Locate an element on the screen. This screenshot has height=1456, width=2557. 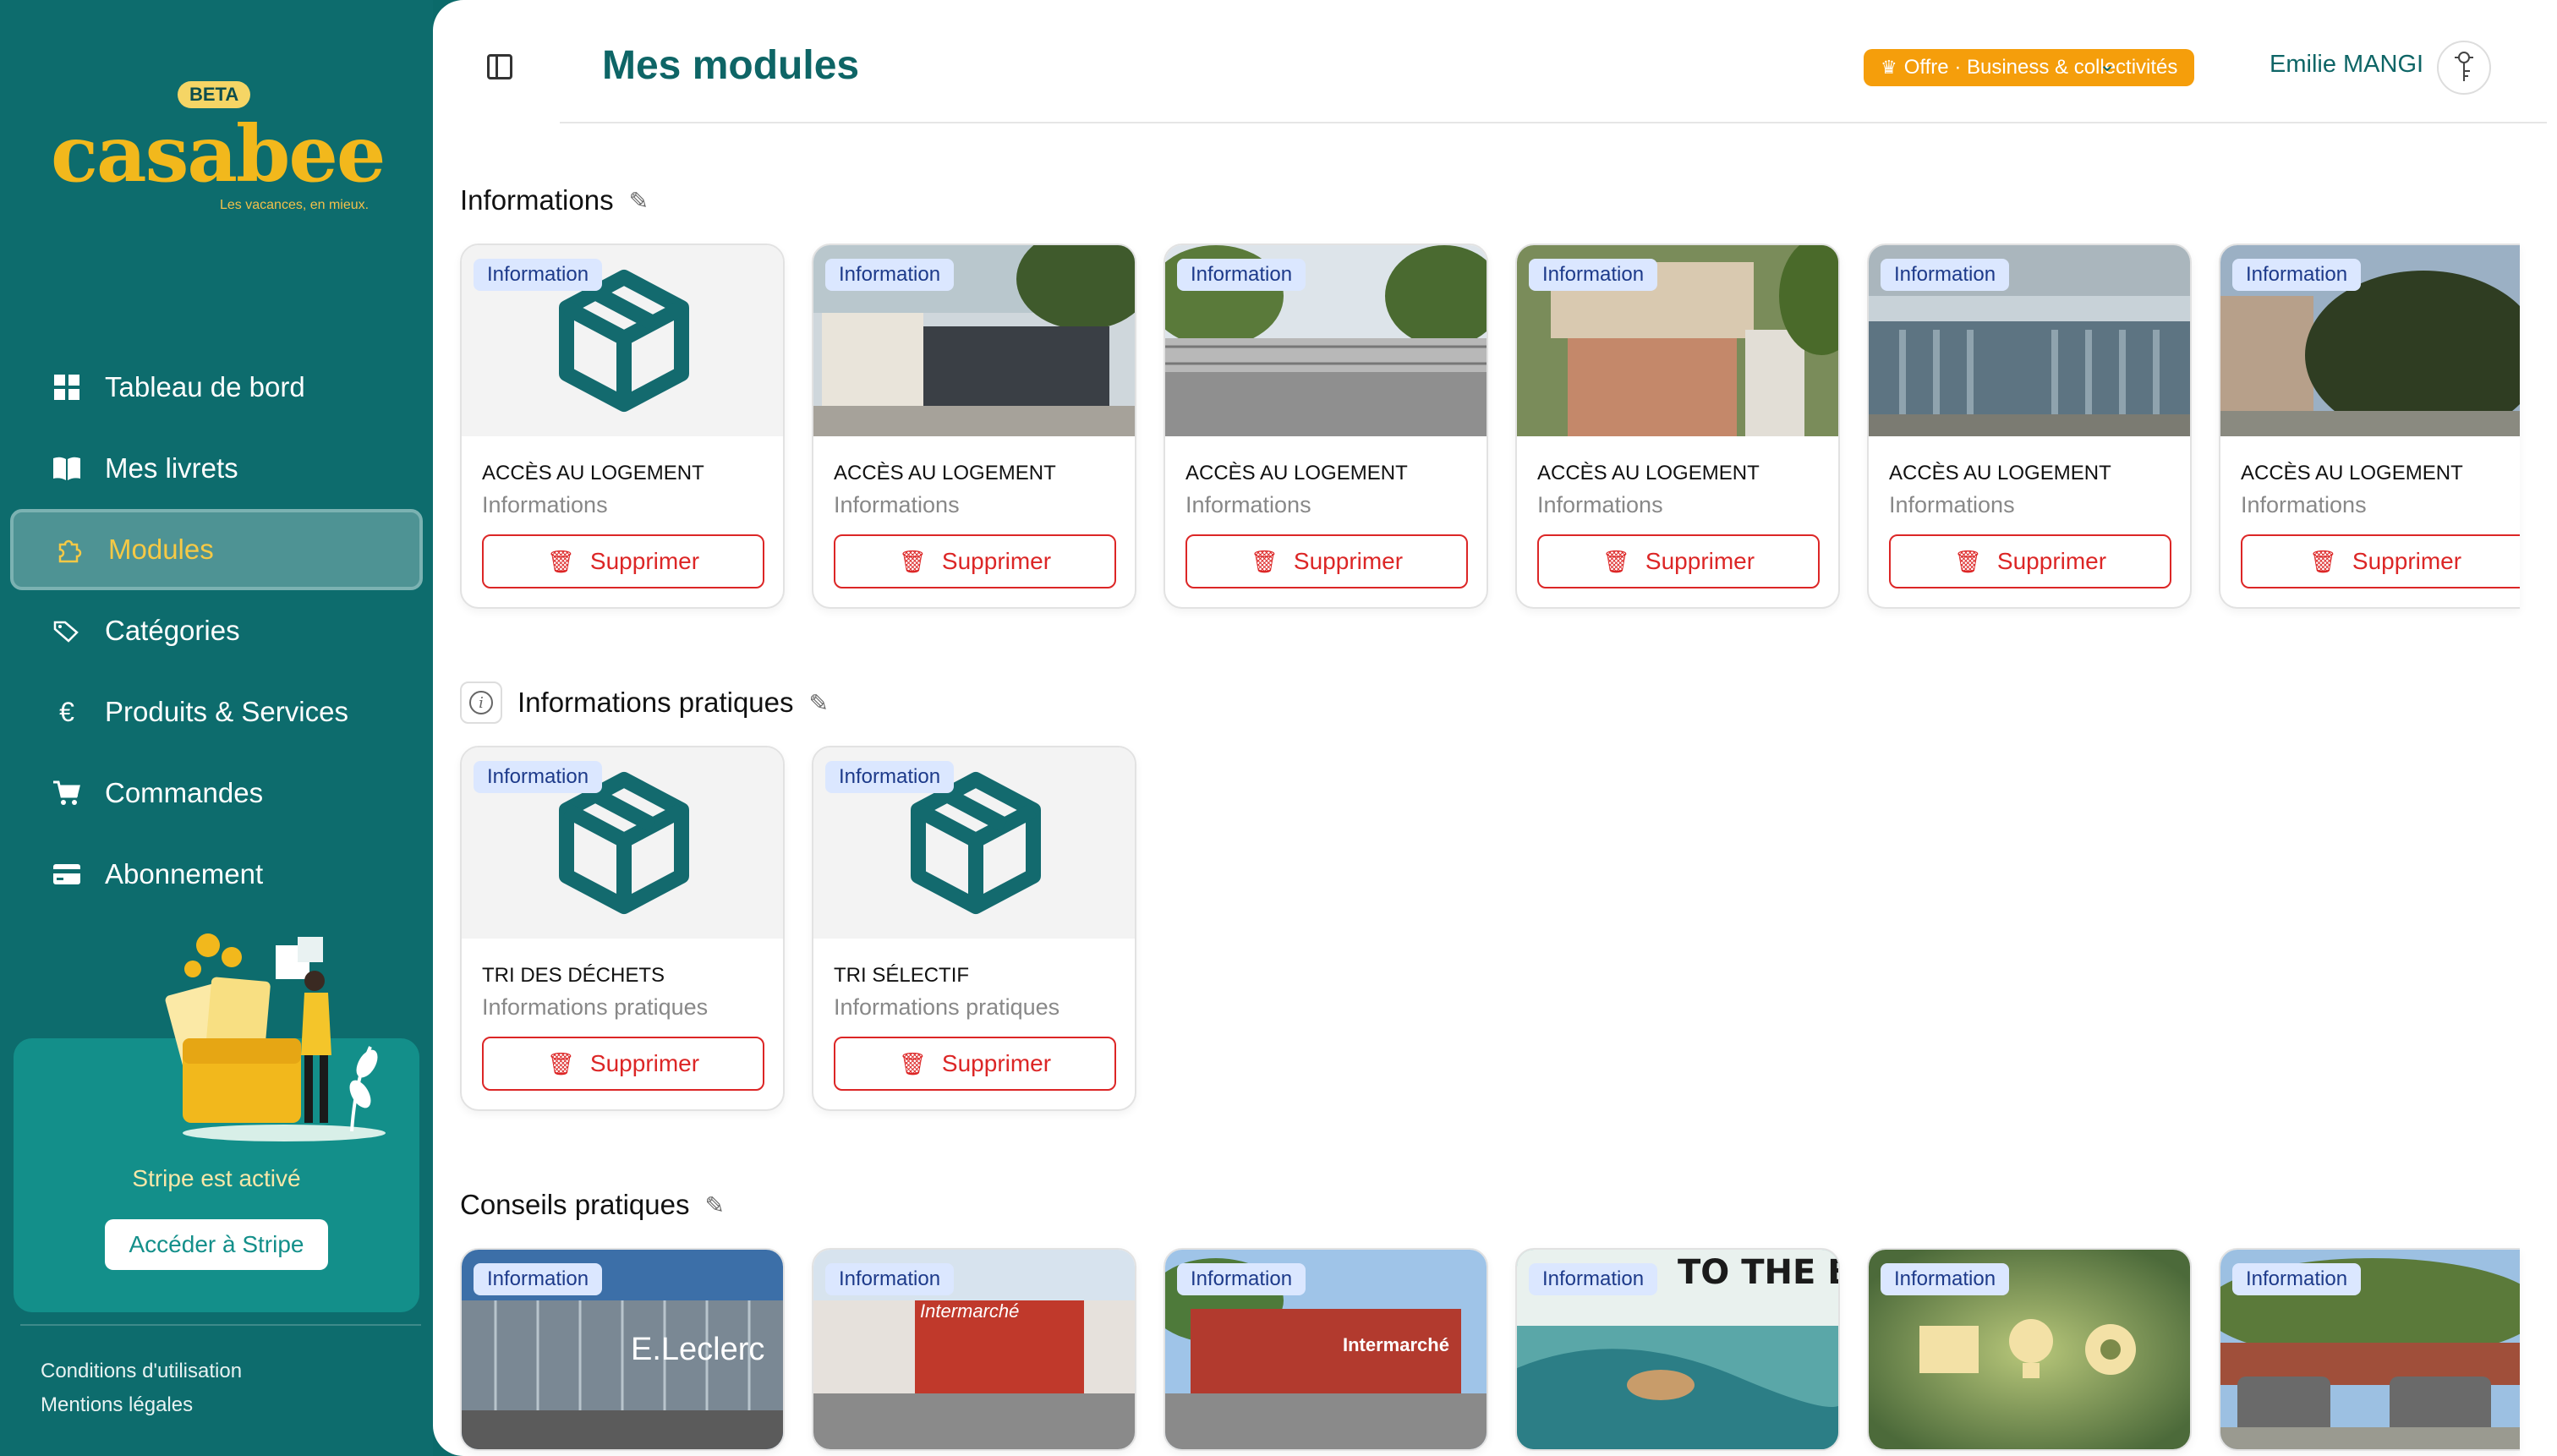
card-title: TRI SÉLECTIF is located at coordinates (902, 976).